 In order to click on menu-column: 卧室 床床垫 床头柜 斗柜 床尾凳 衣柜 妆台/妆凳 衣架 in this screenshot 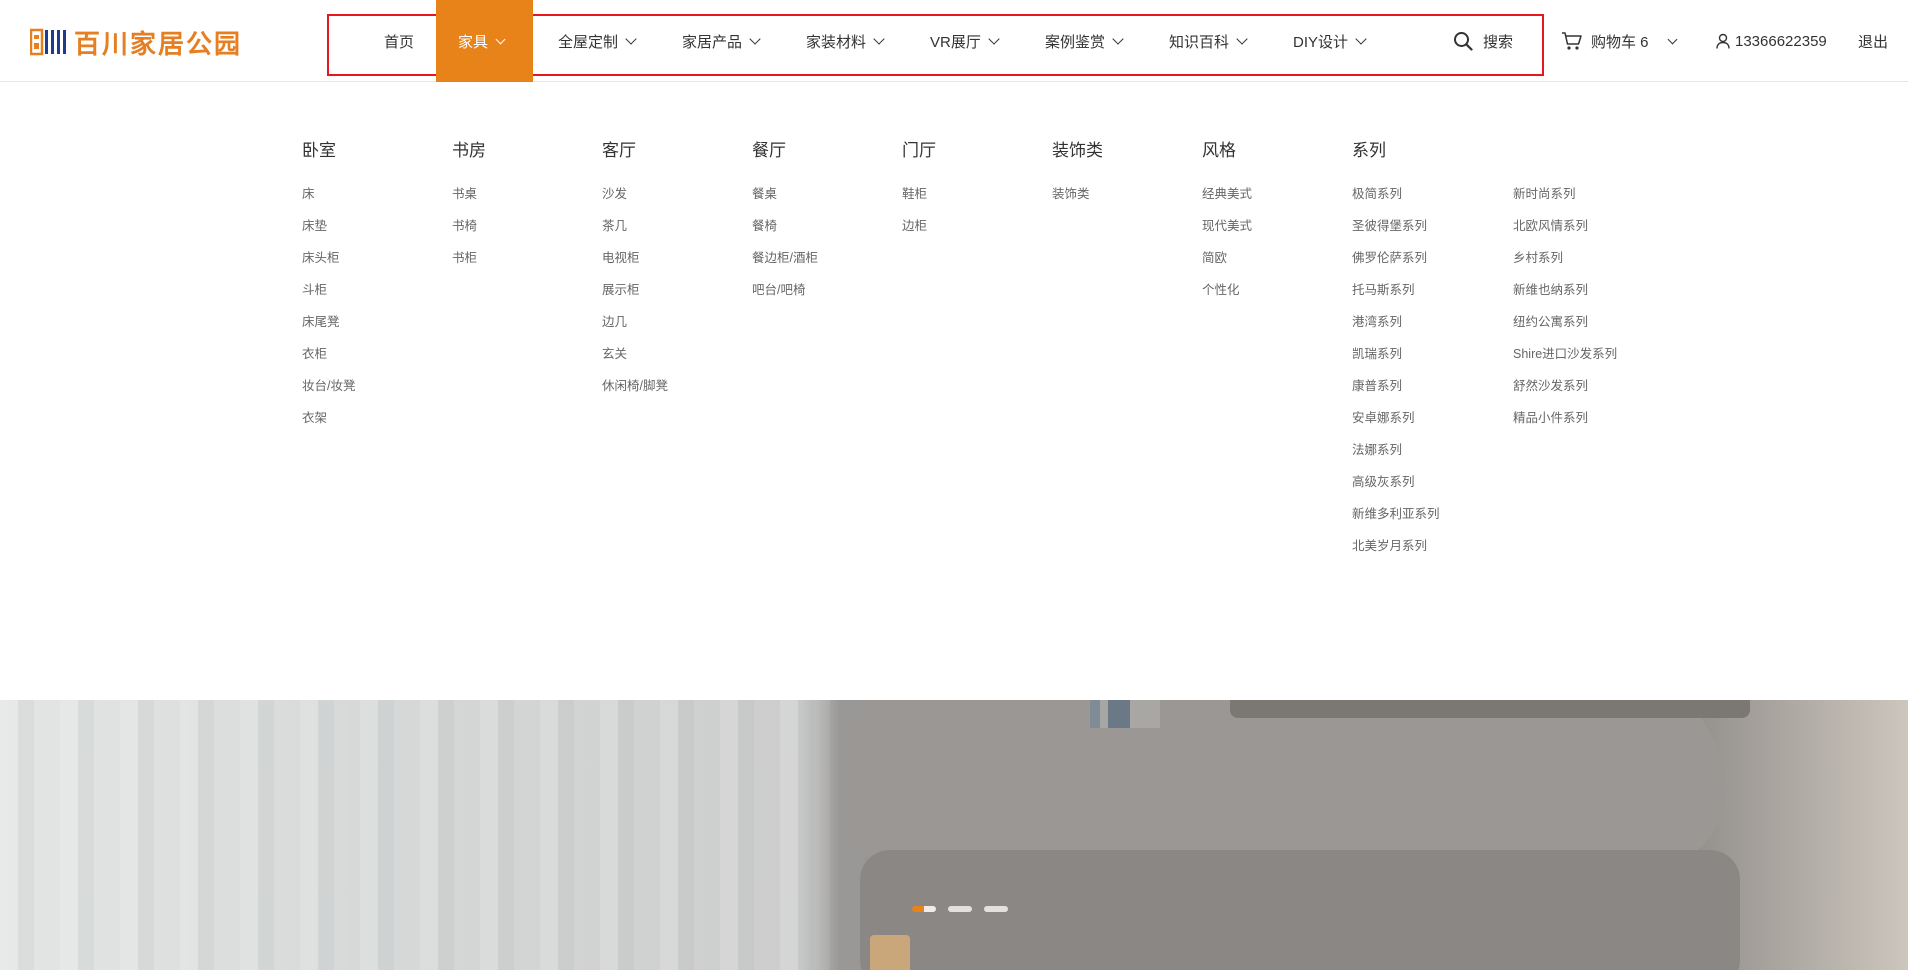, I will do `click(328, 291)`.